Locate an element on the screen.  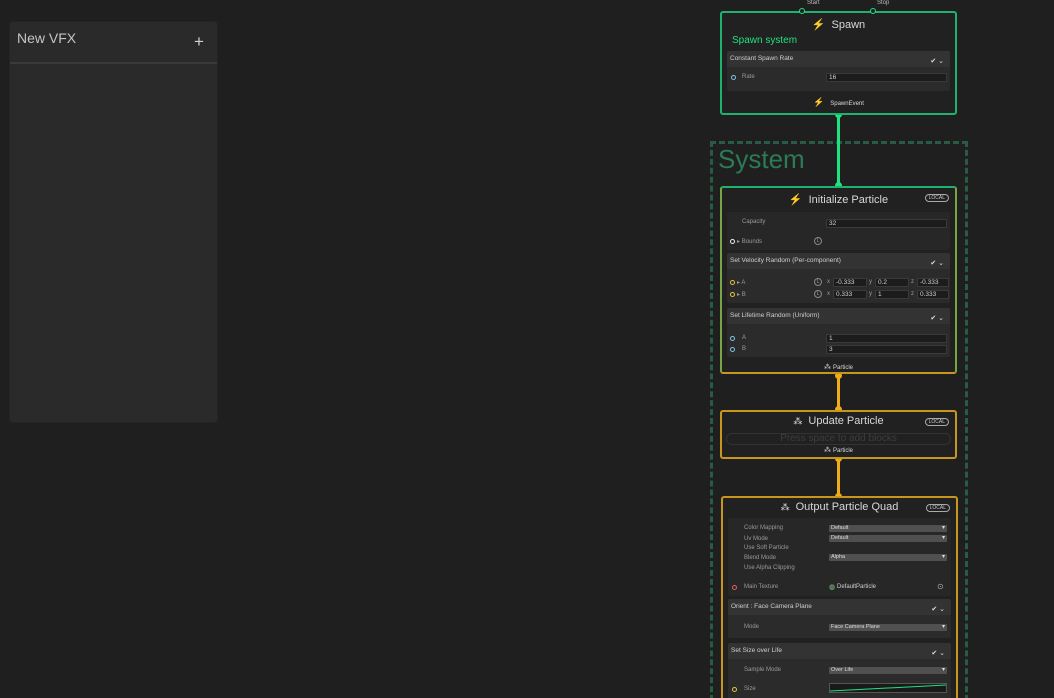
lifetime-a-label: A is located at coordinates (744, 338).